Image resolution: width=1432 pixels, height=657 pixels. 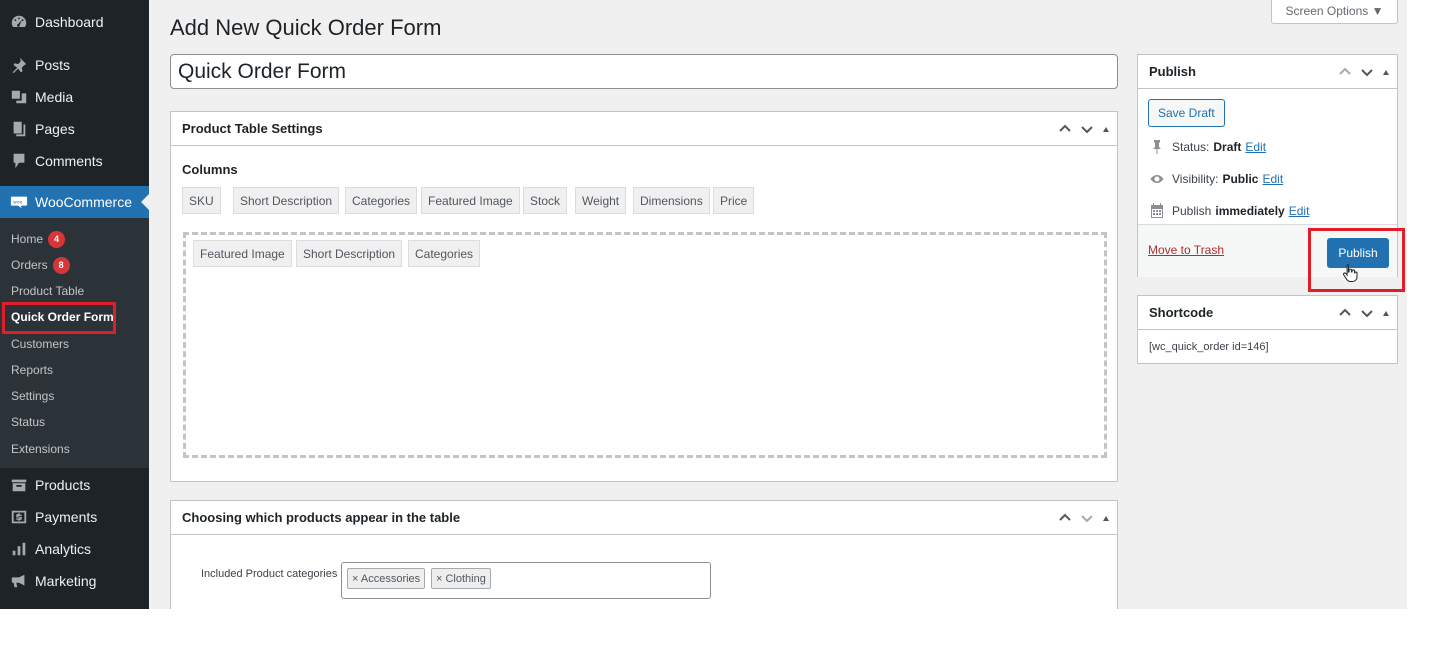 What do you see at coordinates (444, 253) in the screenshot?
I see `selected-column-chip: Categories` at bounding box center [444, 253].